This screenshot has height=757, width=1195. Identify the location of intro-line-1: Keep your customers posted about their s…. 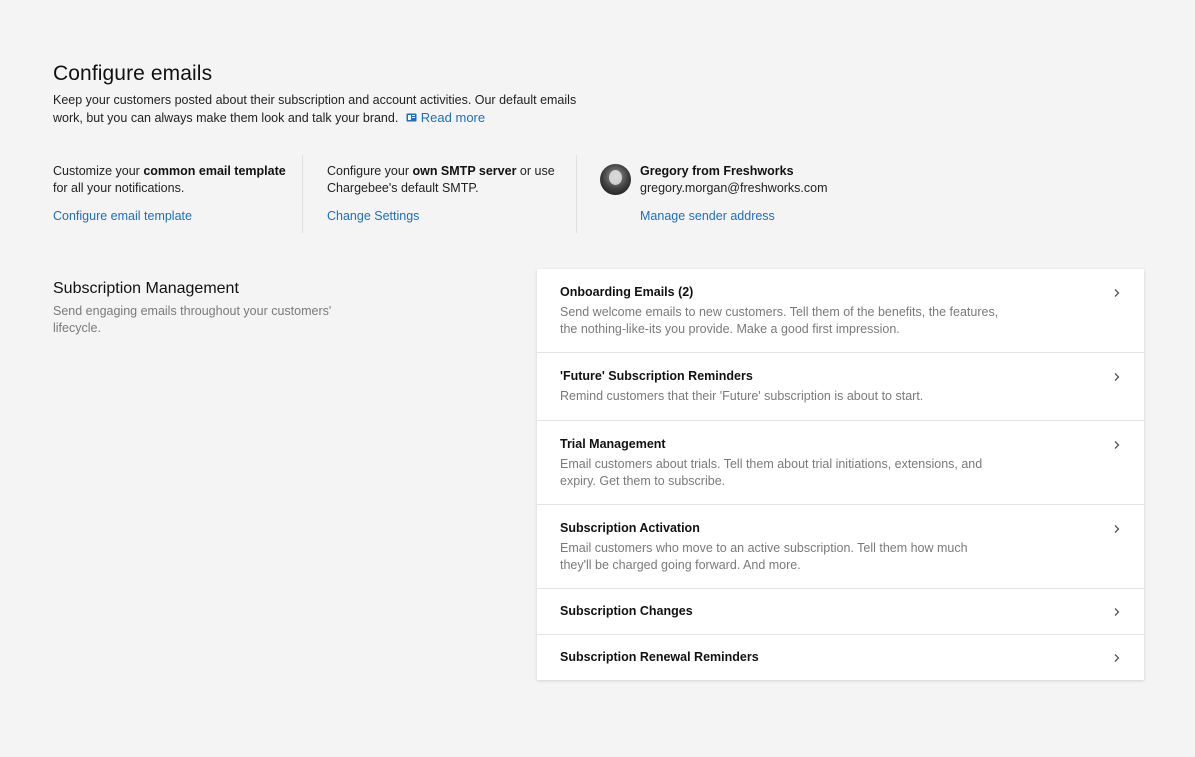
(315, 100).